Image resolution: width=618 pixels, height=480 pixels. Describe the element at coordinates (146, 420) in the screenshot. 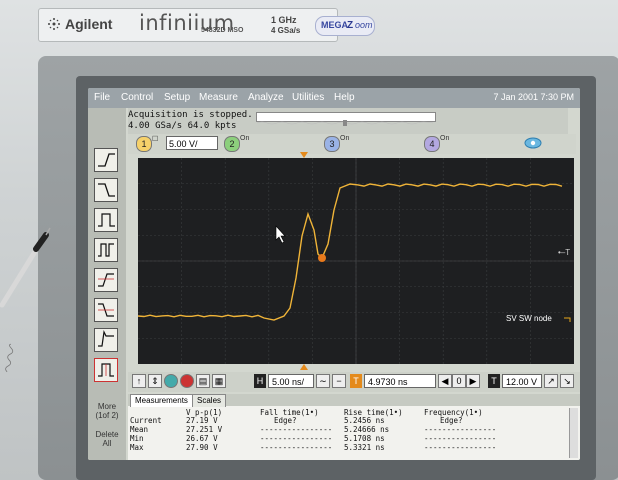

I see `row-label: Current` at that location.